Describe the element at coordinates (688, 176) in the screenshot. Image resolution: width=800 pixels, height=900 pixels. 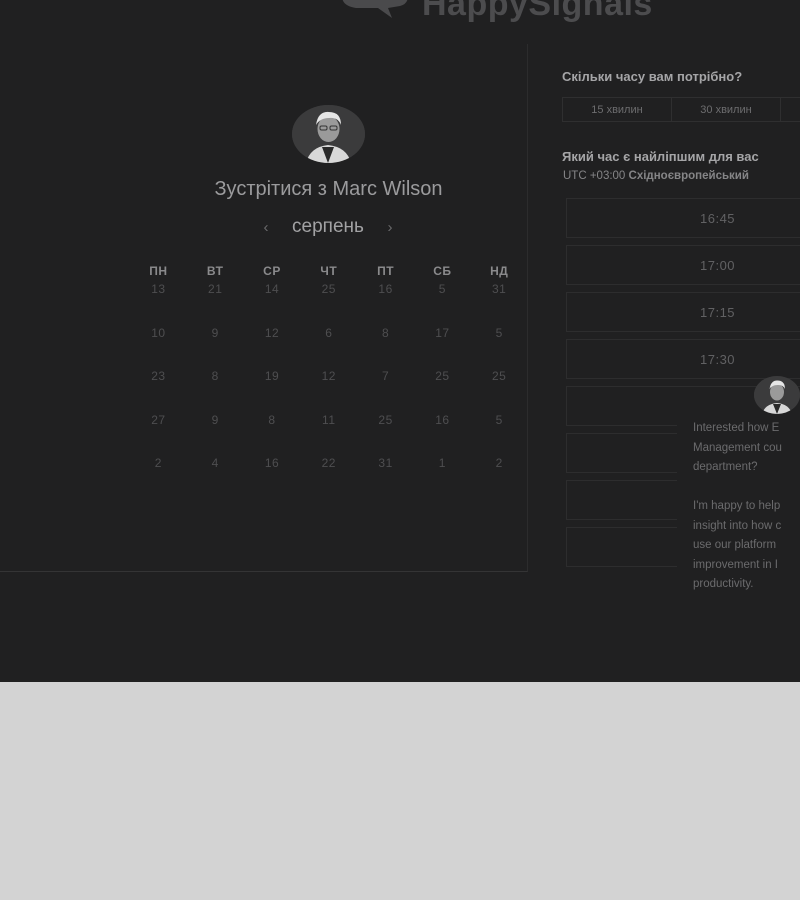
I see `timezone-name: Східноєвропейський` at that location.